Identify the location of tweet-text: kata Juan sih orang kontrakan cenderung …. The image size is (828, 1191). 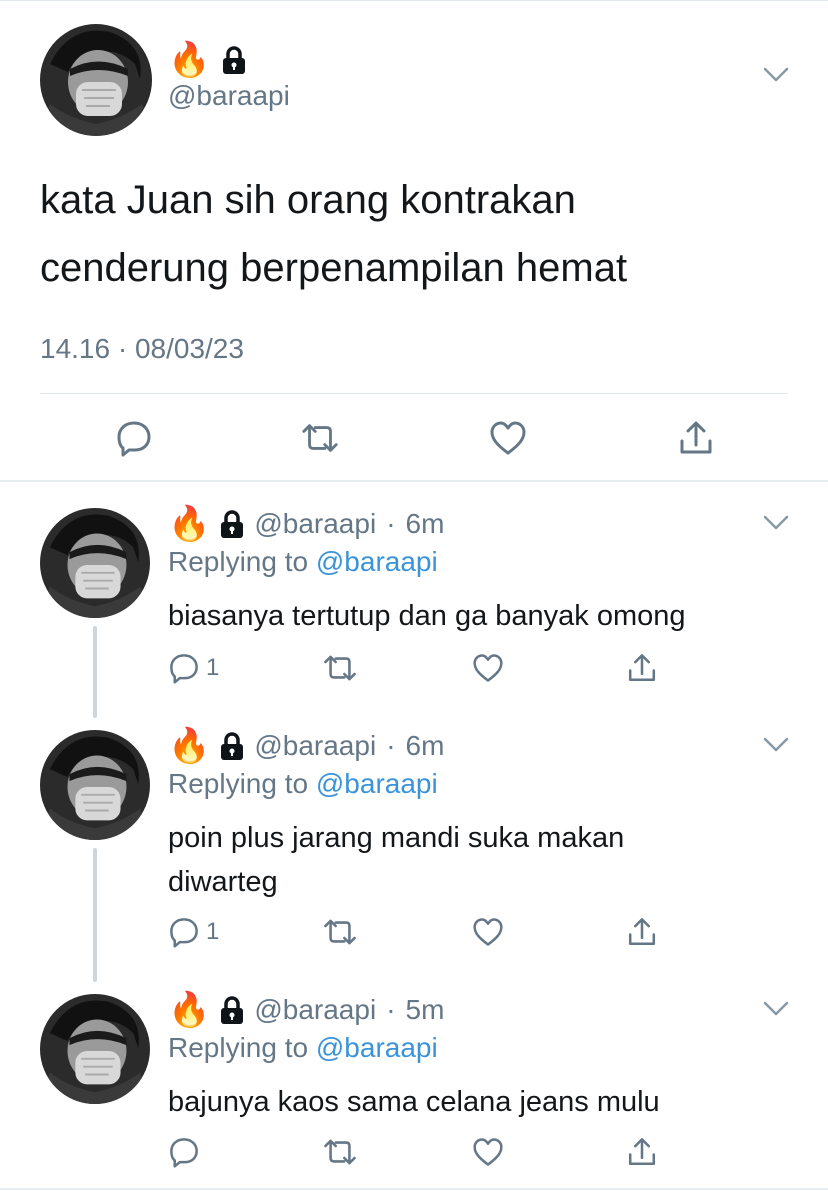
(420, 234).